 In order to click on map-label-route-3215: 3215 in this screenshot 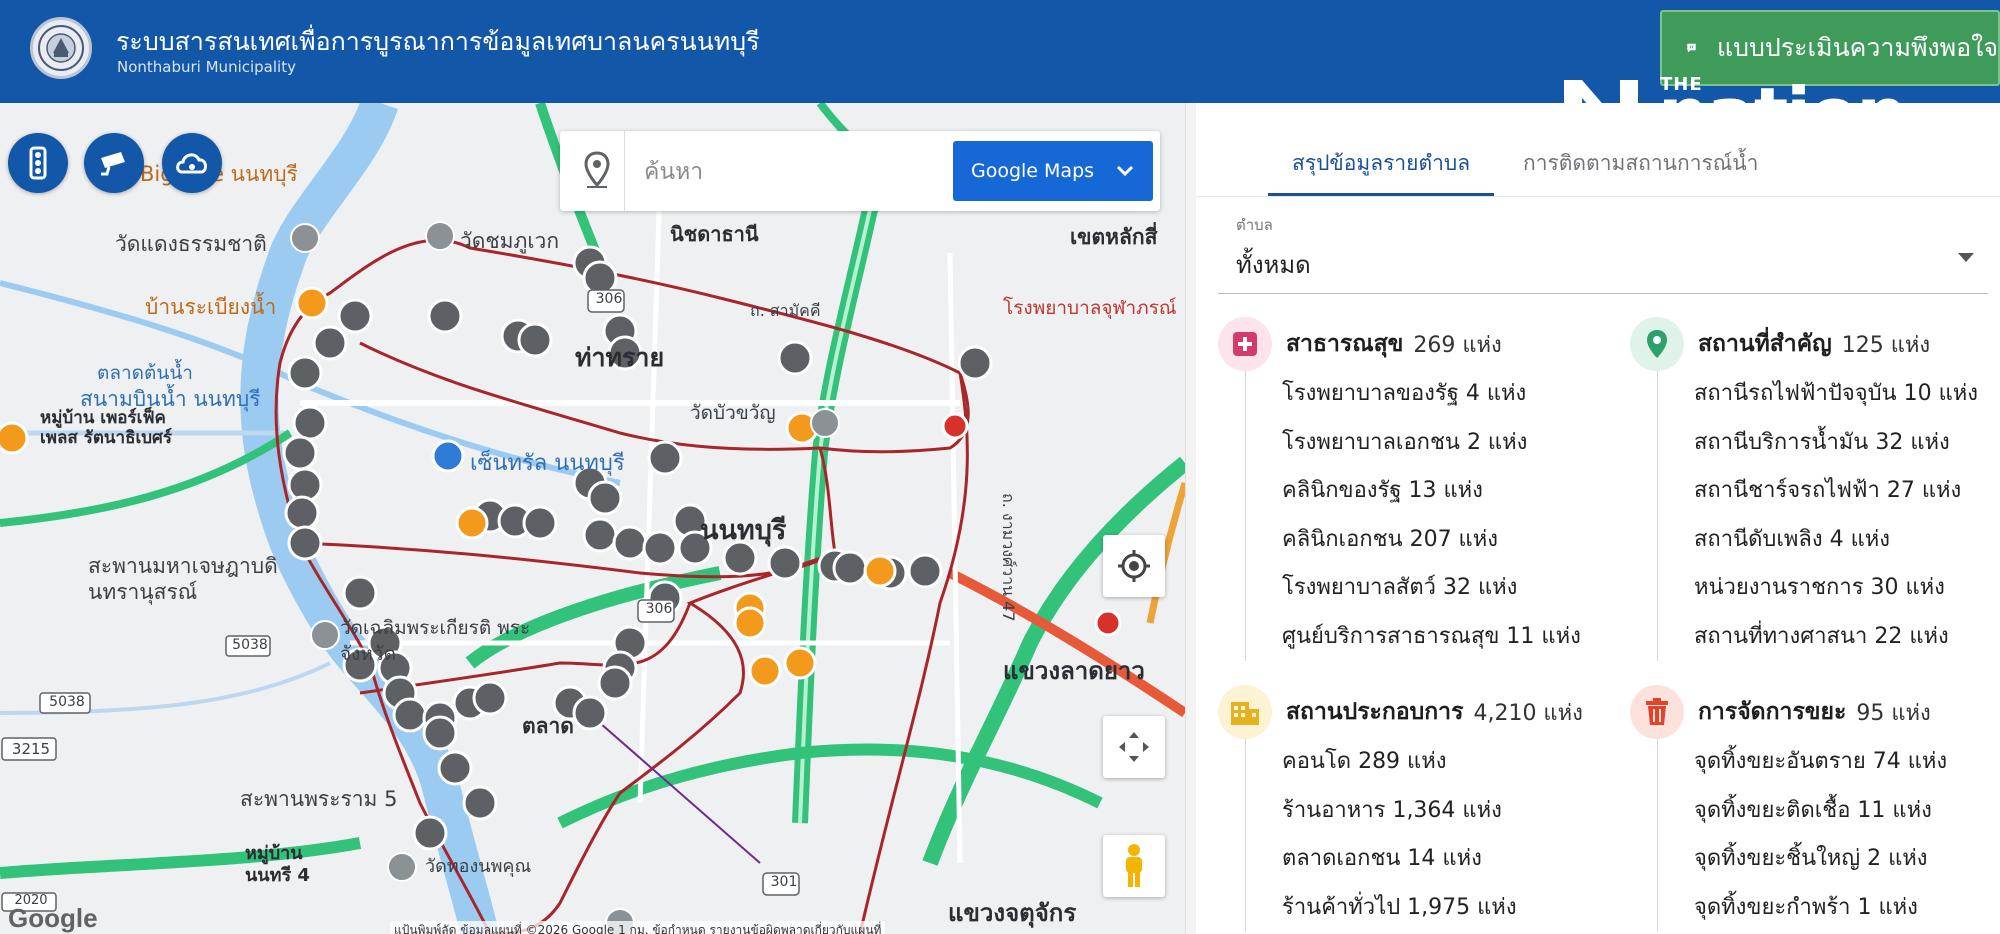, I will do `click(31, 749)`.